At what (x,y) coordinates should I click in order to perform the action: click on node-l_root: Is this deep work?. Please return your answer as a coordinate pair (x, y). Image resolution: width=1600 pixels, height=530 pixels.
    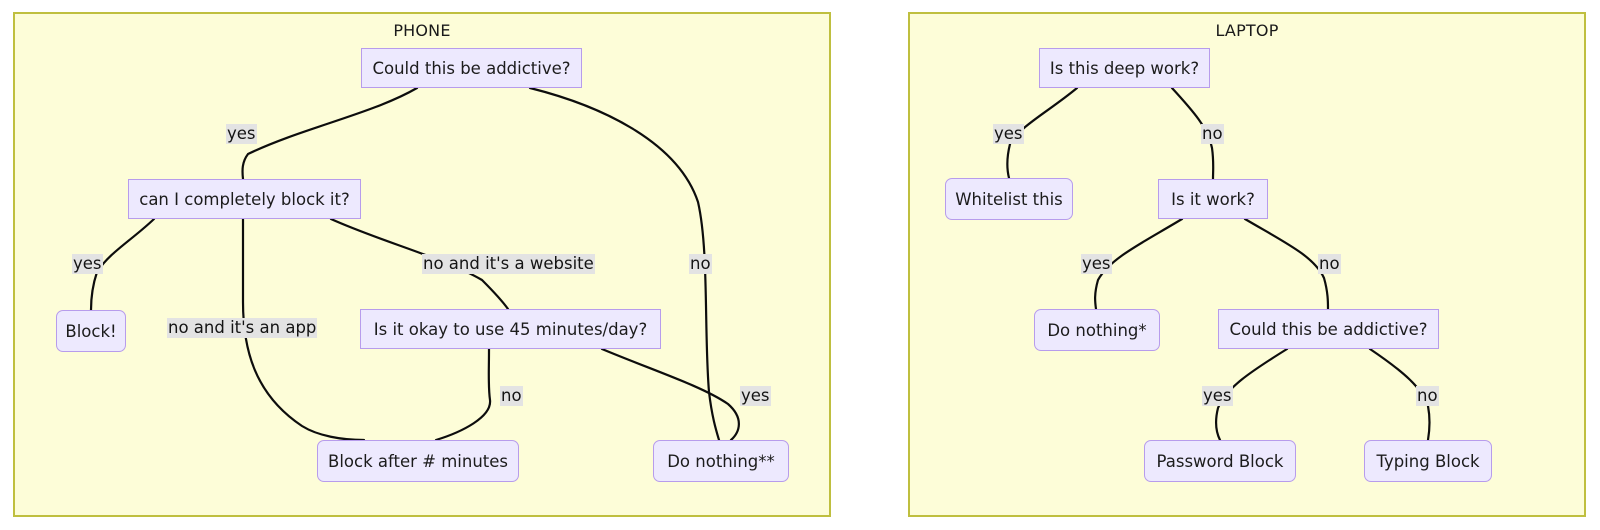
    Looking at the image, I should click on (1124, 68).